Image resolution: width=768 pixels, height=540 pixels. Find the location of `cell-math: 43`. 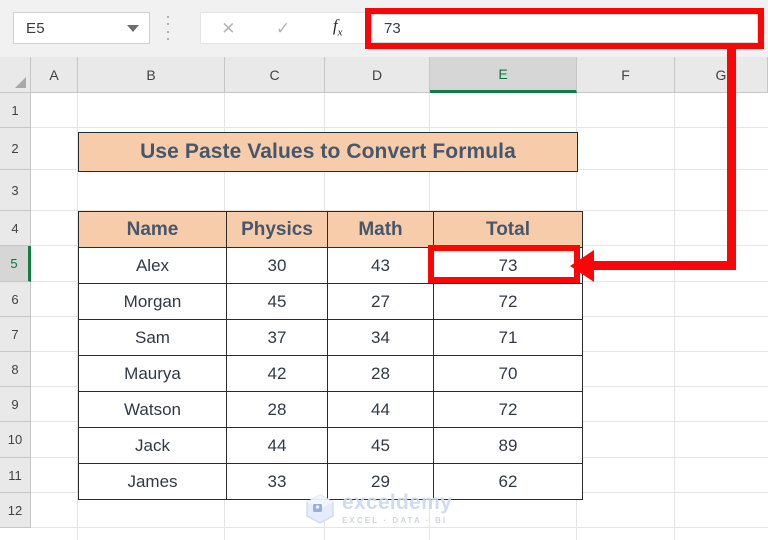

cell-math: 43 is located at coordinates (380, 265).